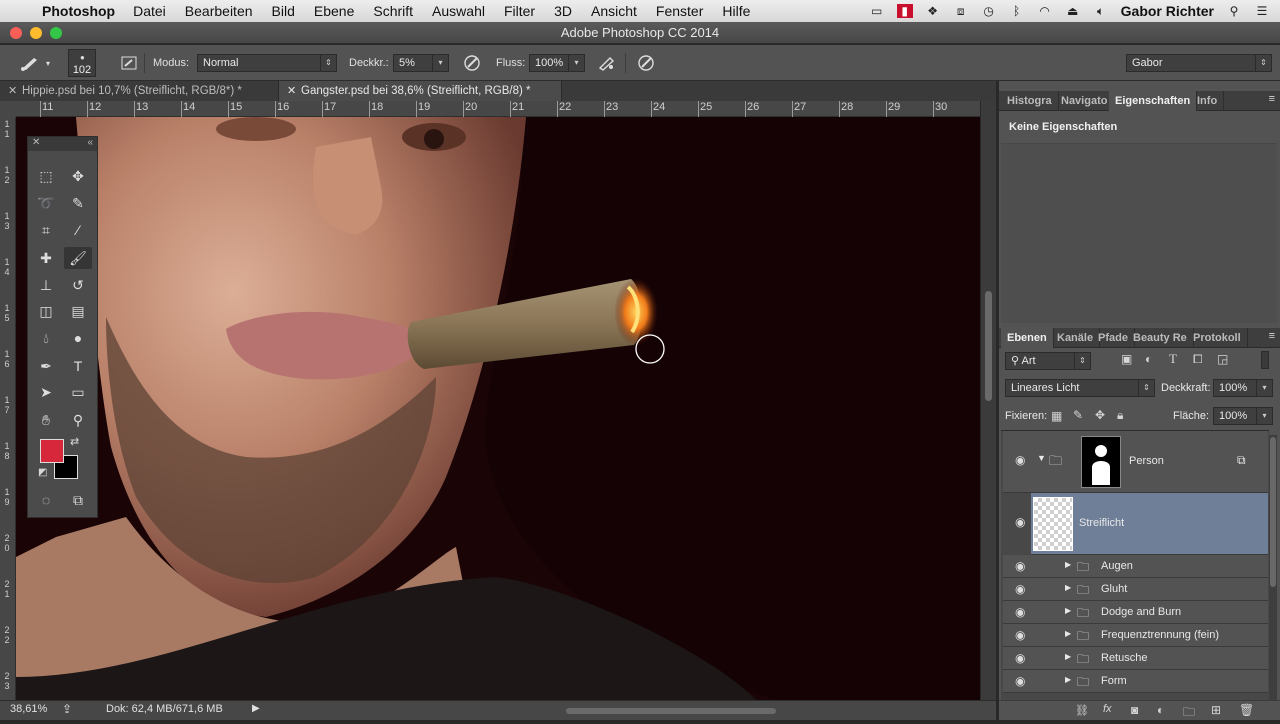  Describe the element at coordinates (267, 63) in the screenshot. I see `mode-select: Normal ⇕` at that location.